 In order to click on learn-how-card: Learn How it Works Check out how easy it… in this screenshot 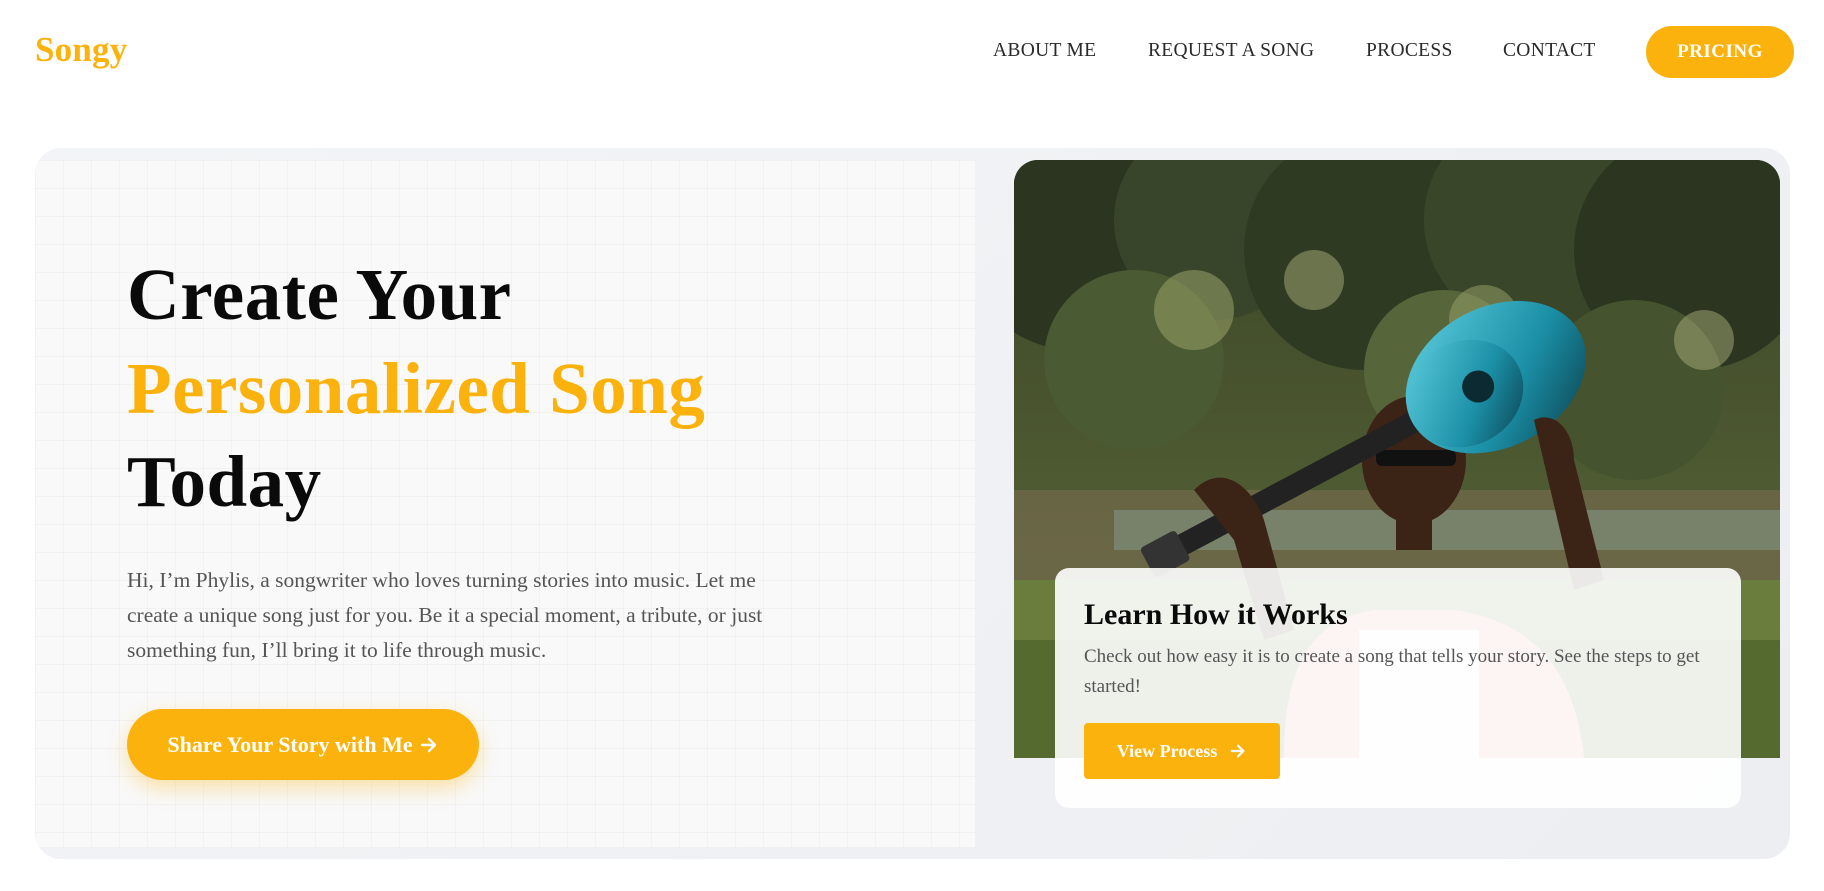, I will do `click(1398, 688)`.